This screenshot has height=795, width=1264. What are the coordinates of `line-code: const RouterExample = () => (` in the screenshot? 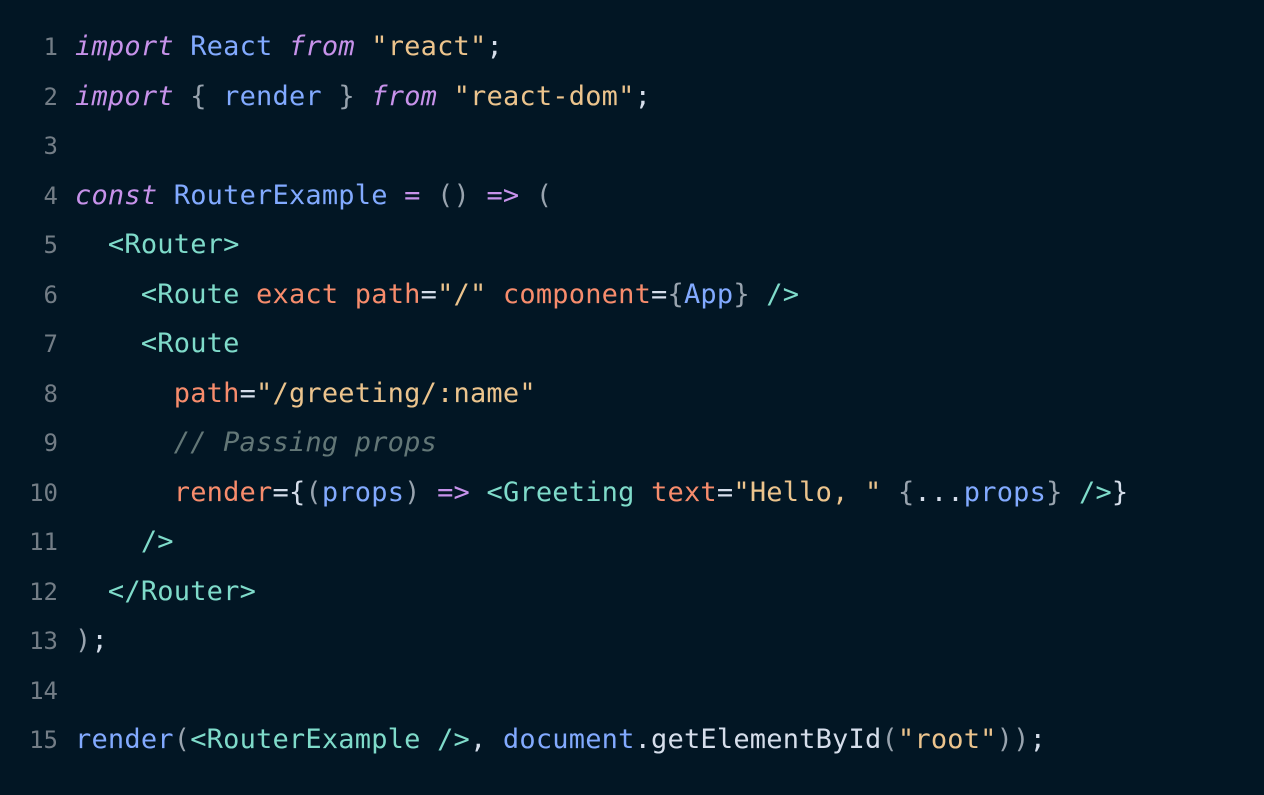 It's located at (313, 196).